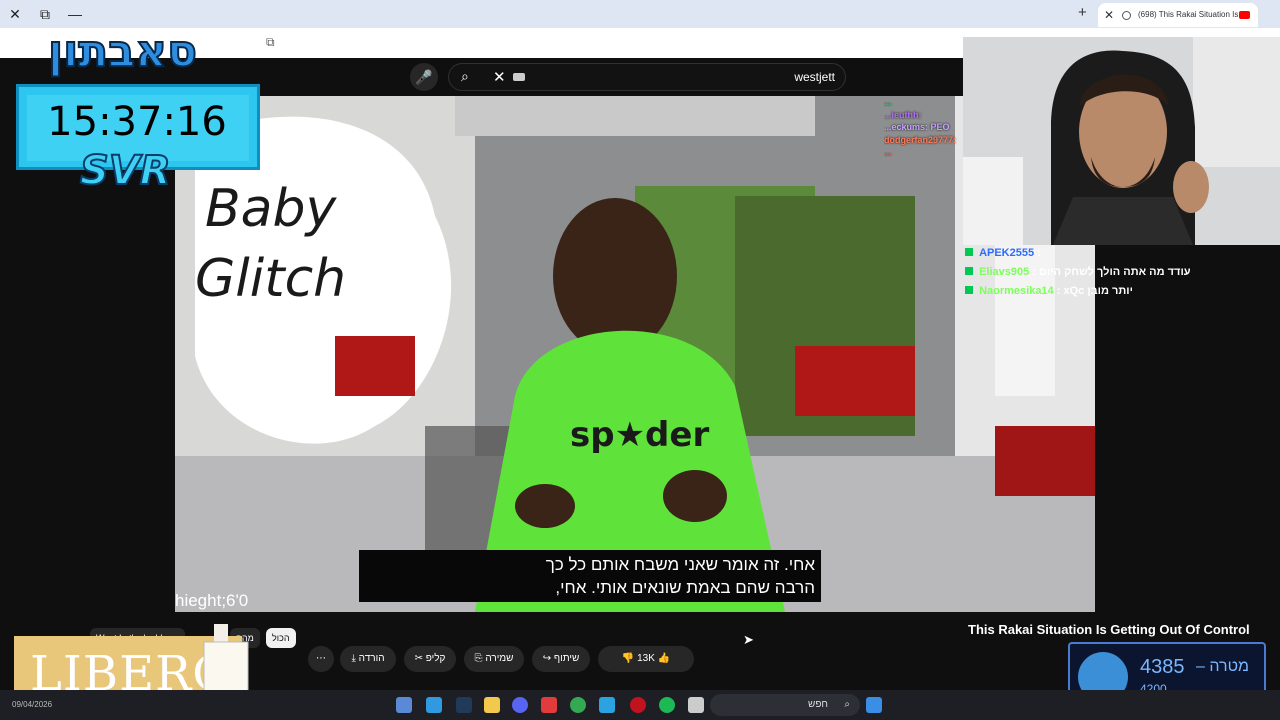 This screenshot has height=720, width=1280. What do you see at coordinates (435, 658) in the screenshot?
I see `clip-label: קליפ` at bounding box center [435, 658].